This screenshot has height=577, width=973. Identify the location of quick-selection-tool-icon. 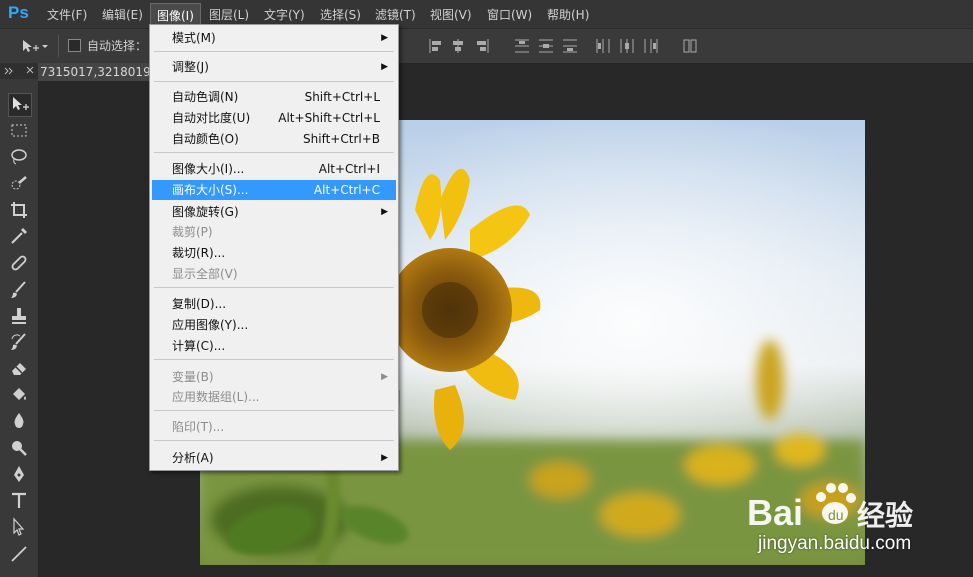
(19, 184).